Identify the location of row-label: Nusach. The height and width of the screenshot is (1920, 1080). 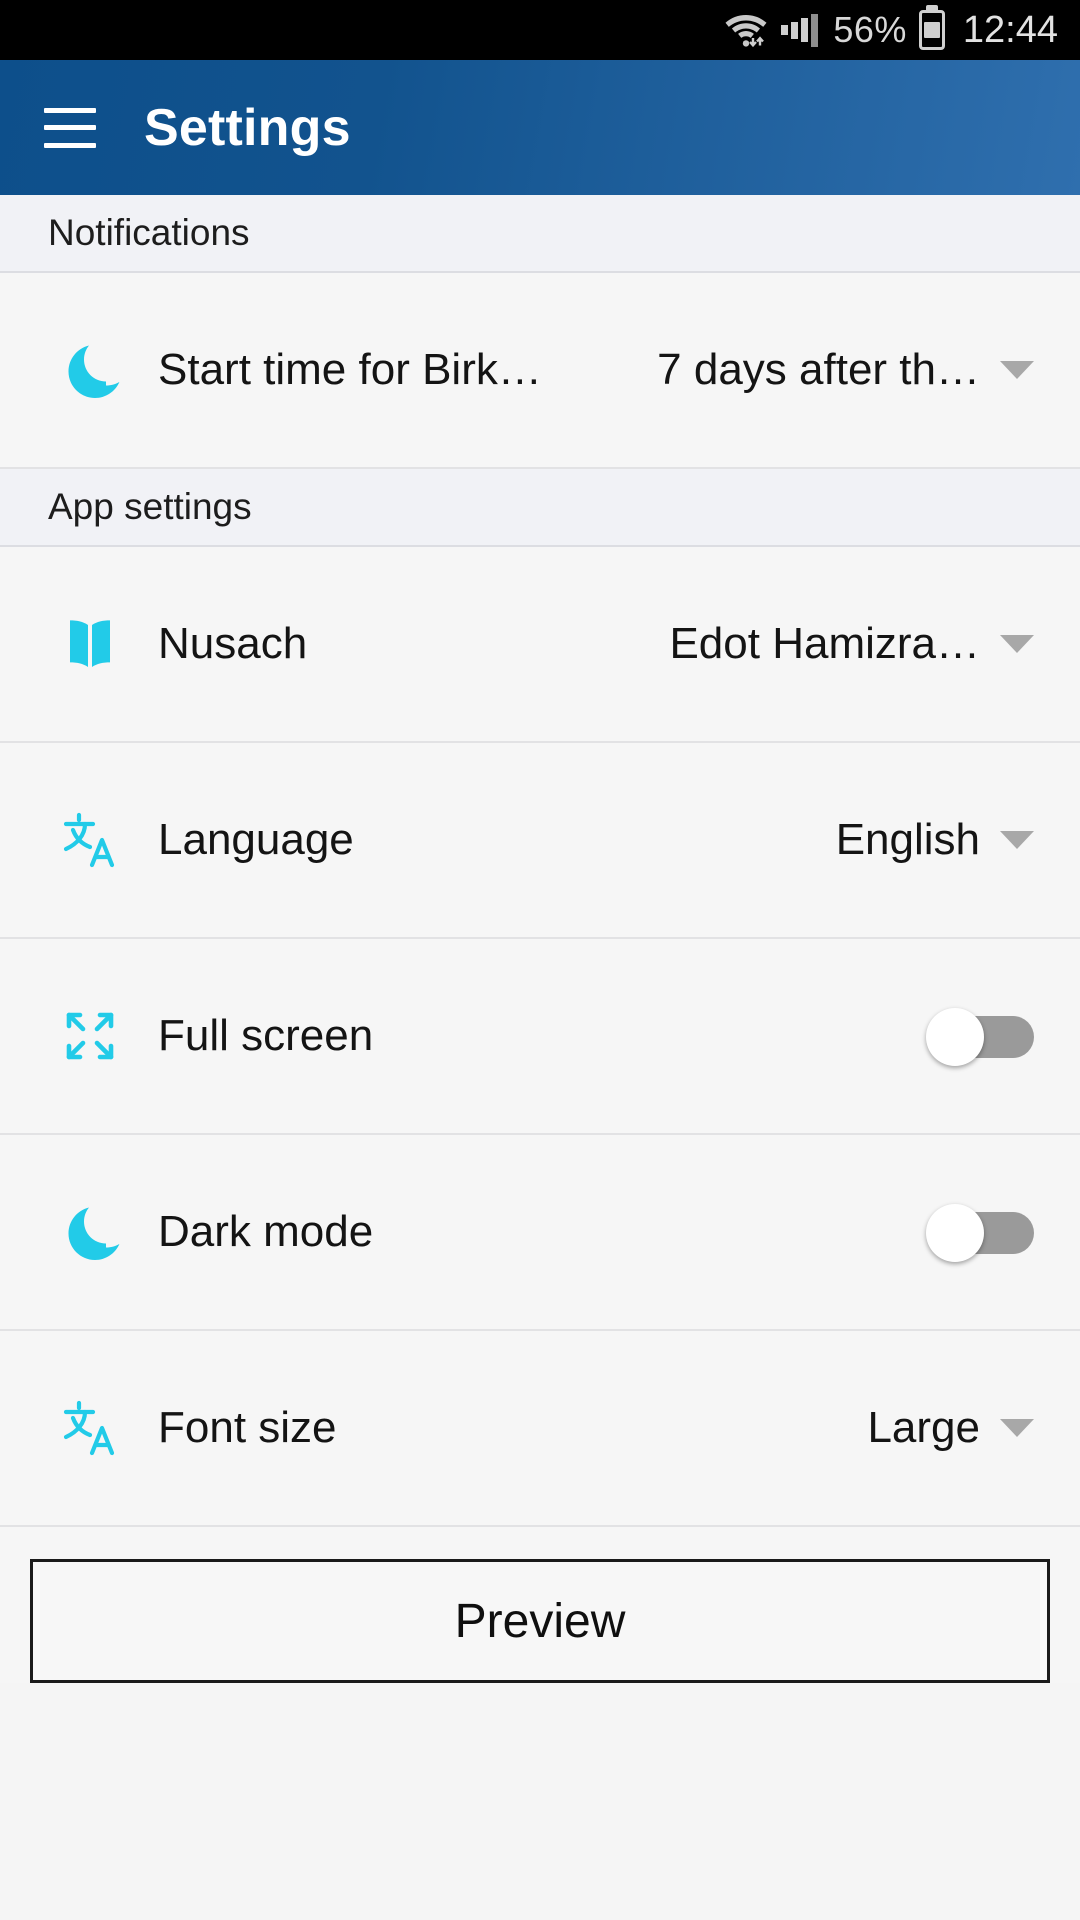
(233, 643).